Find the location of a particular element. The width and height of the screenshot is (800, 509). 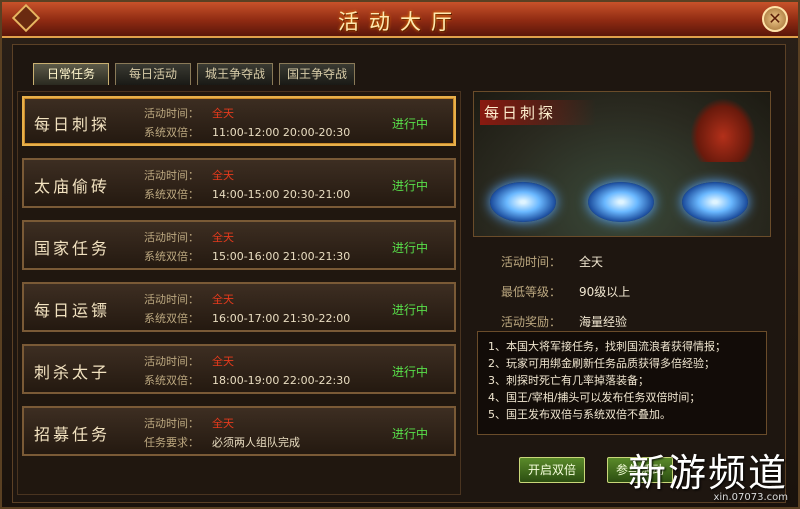

info-min-level: 最低等级： 90级以上 is located at coordinates (565, 291).